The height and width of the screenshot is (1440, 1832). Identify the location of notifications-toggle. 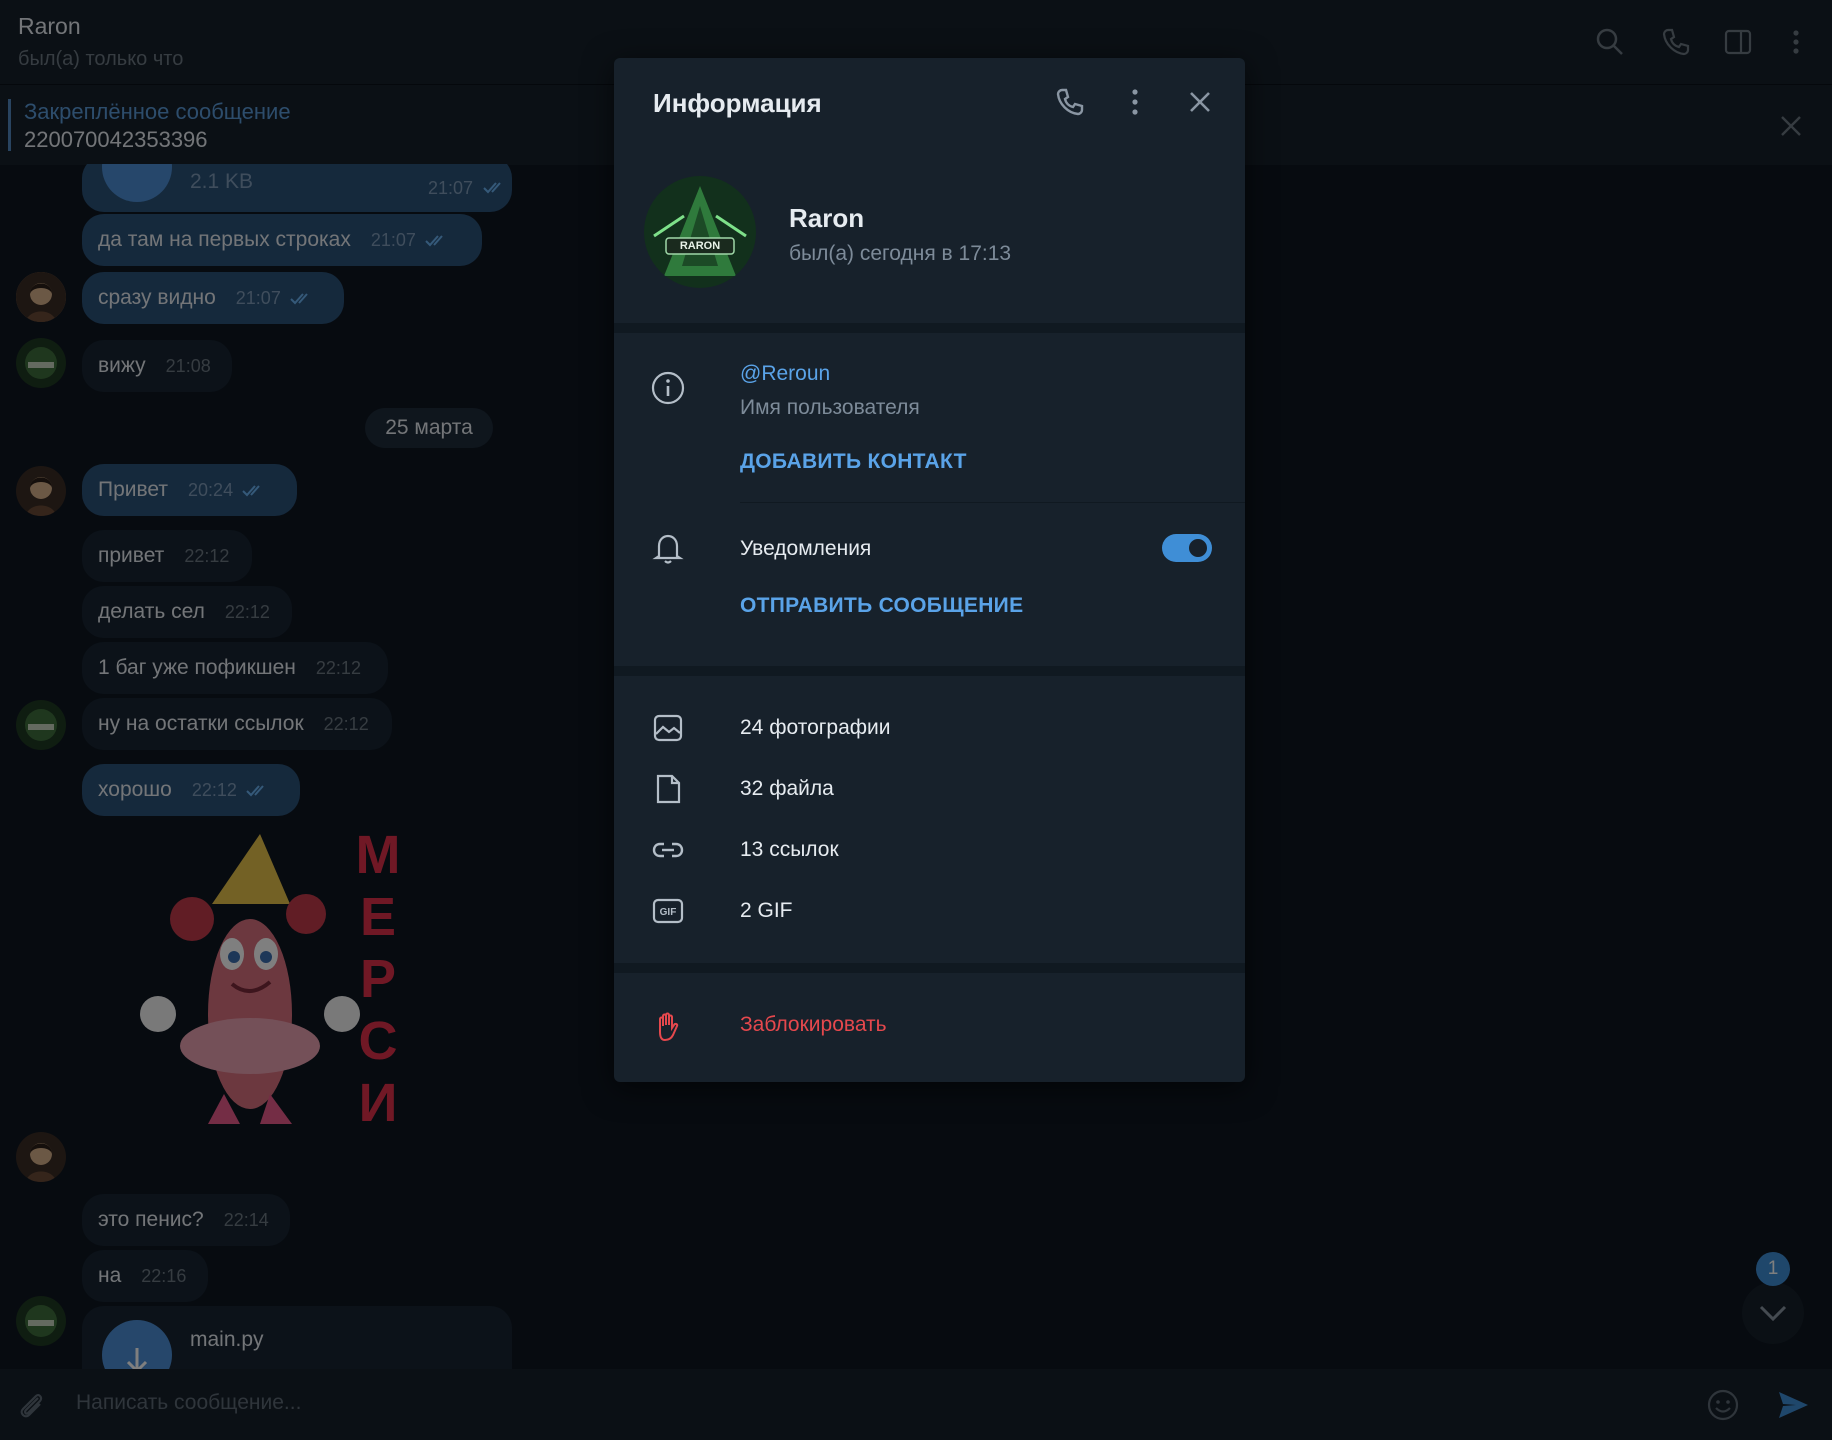
(1187, 548).